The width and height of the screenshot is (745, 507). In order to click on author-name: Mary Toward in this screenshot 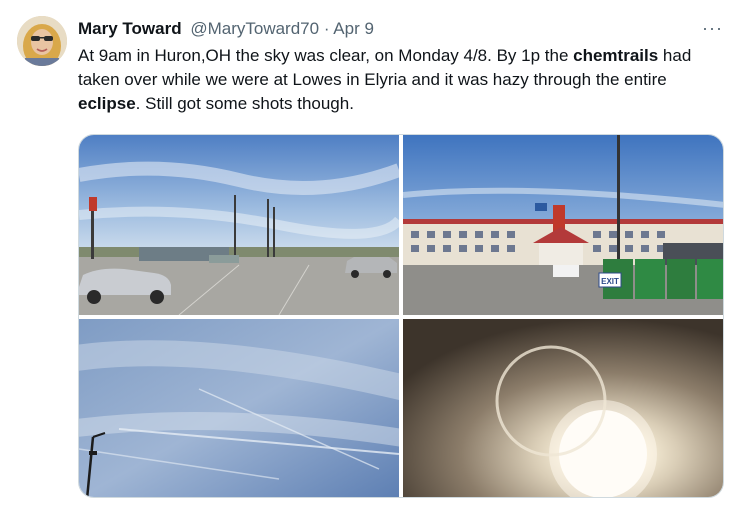, I will do `click(130, 28)`.